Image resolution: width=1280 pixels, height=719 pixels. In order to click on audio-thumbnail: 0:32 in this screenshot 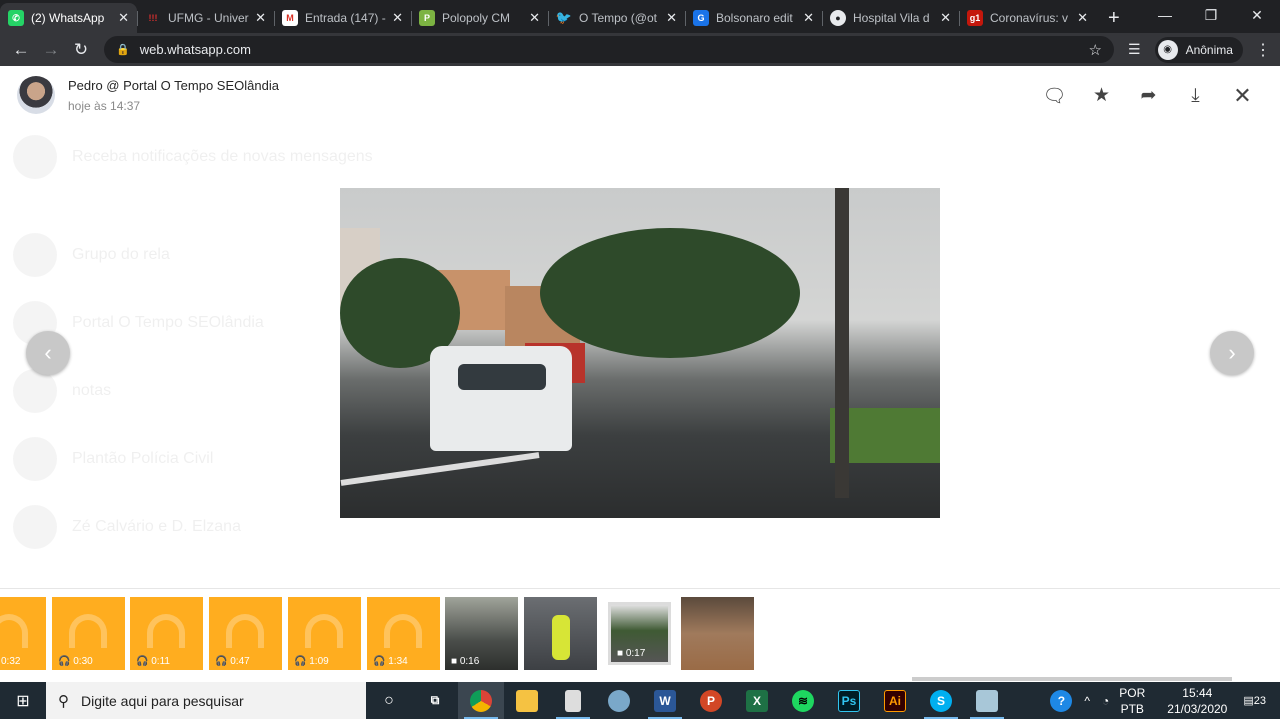, I will do `click(23, 633)`.